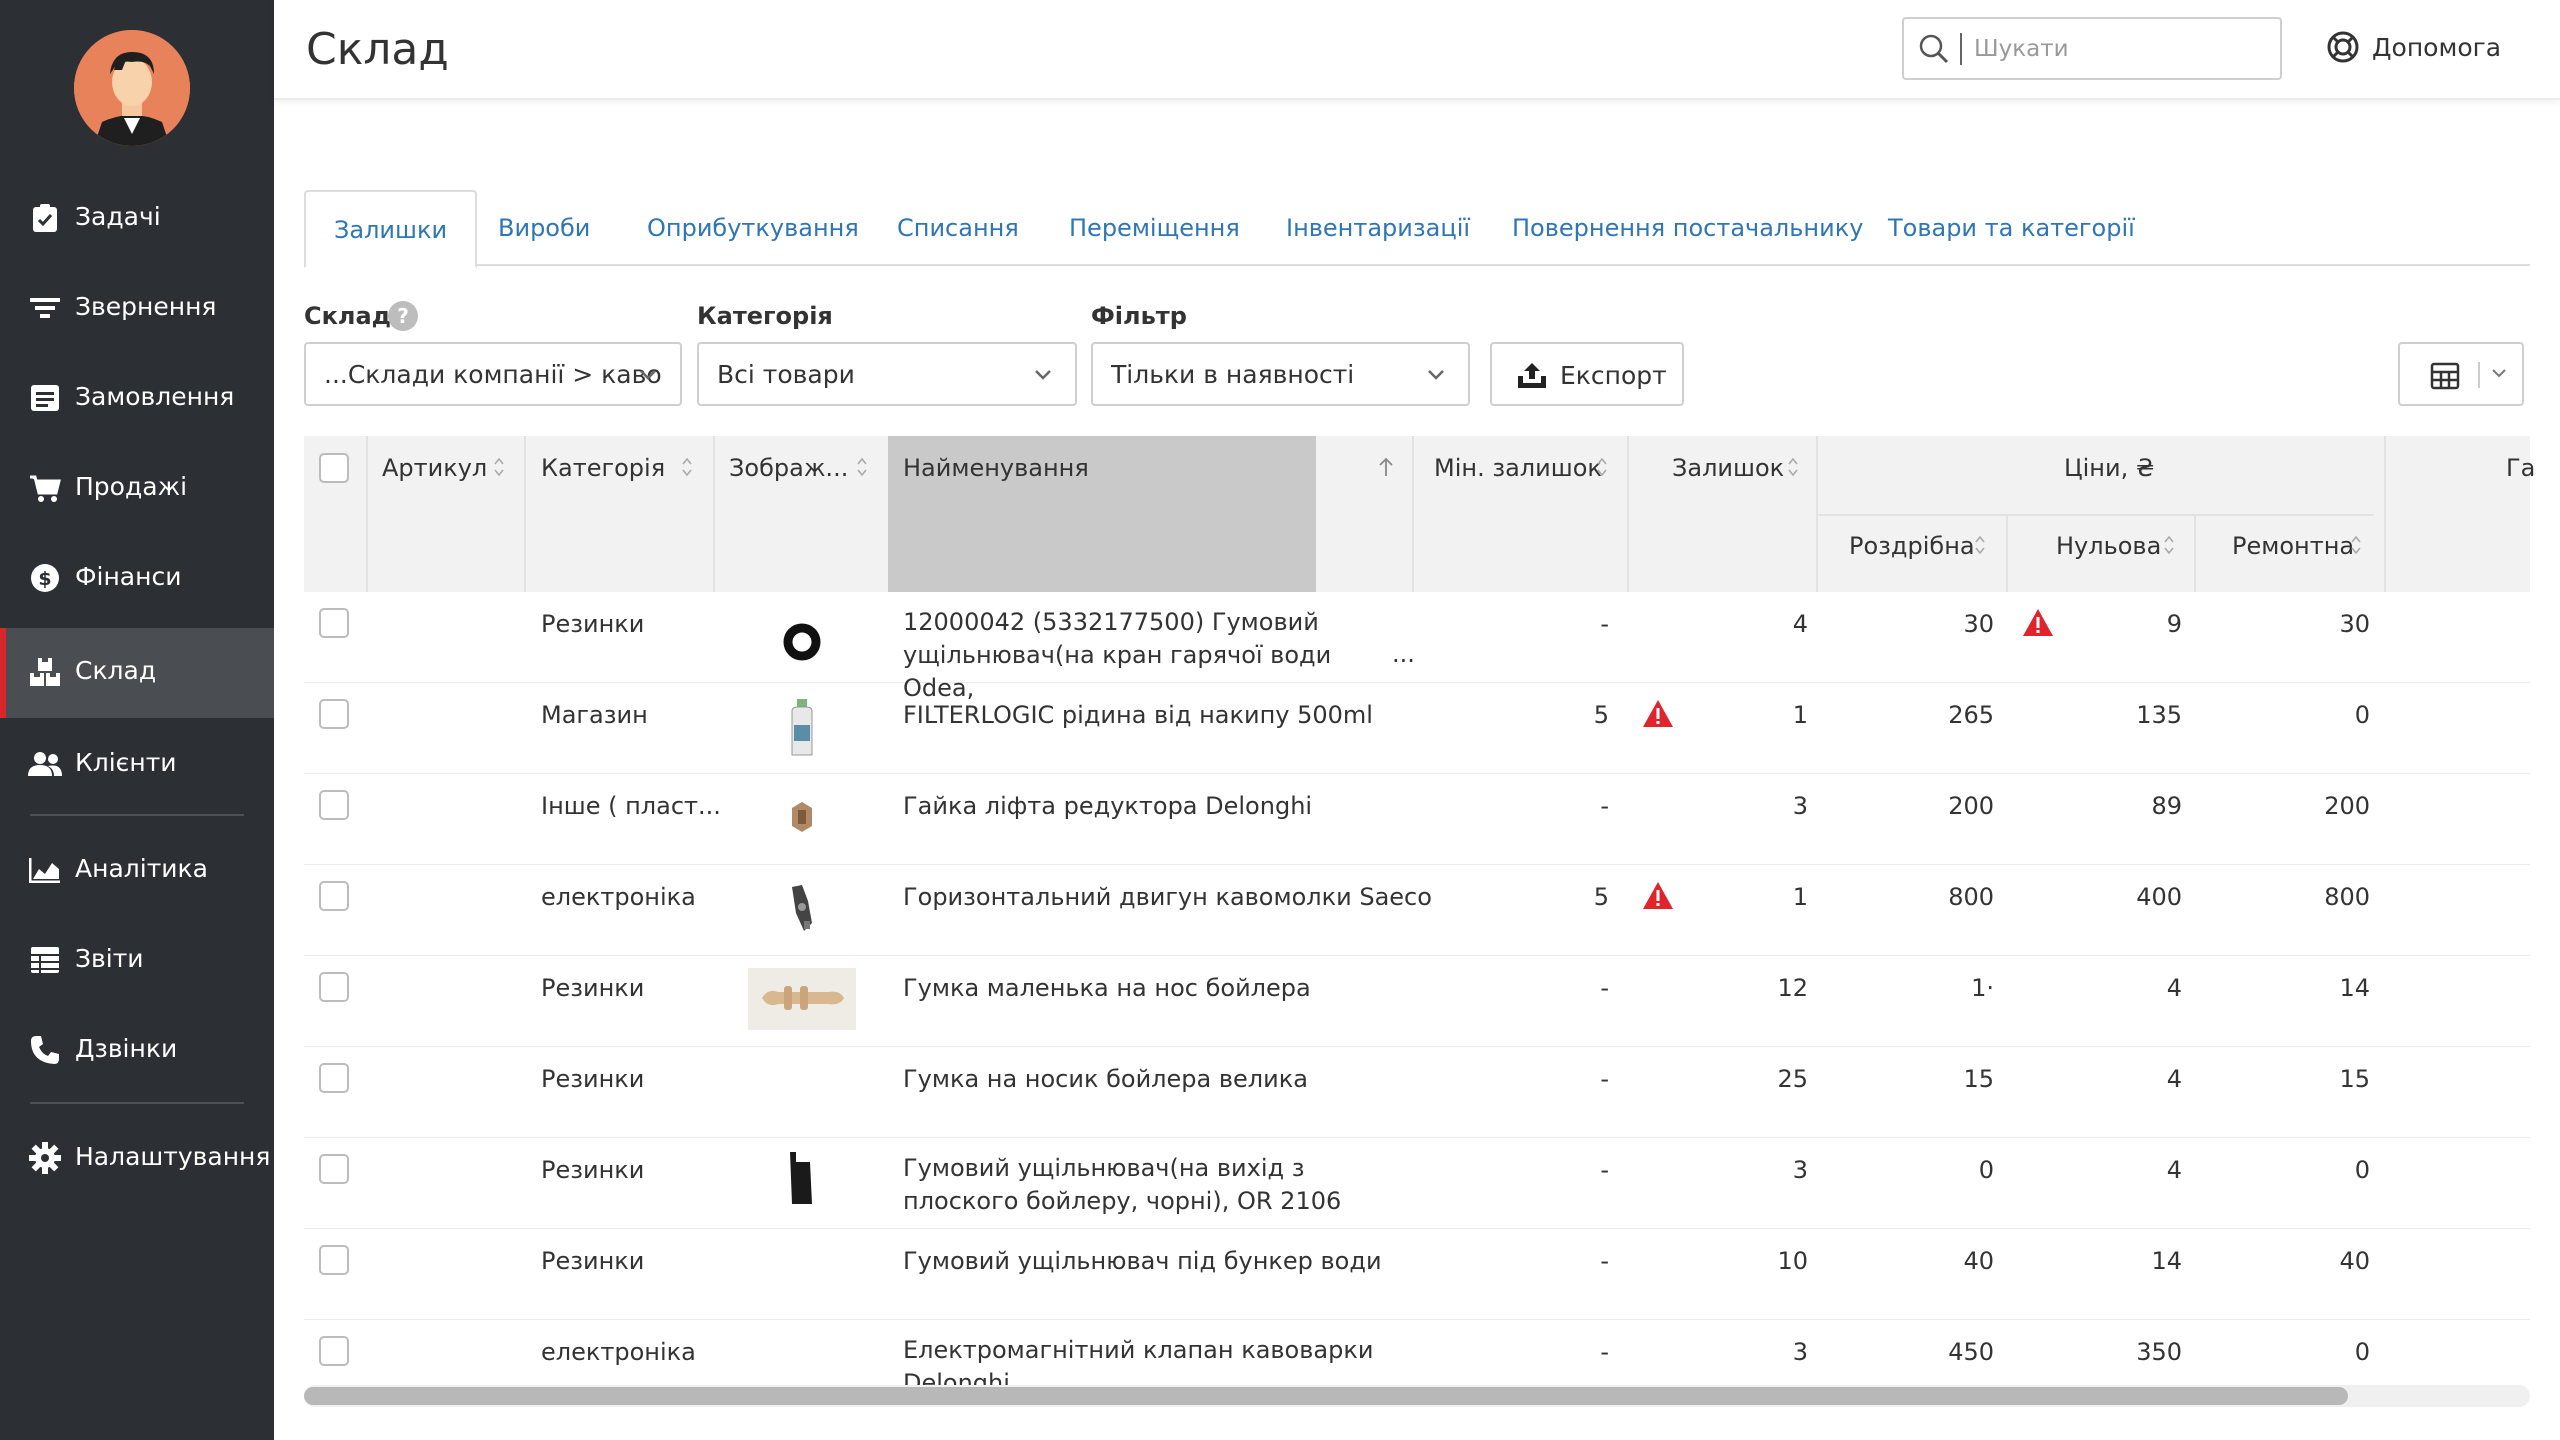  Describe the element at coordinates (137, 489) in the screenshot. I see `sidebar-item-sales: Продажі` at that location.